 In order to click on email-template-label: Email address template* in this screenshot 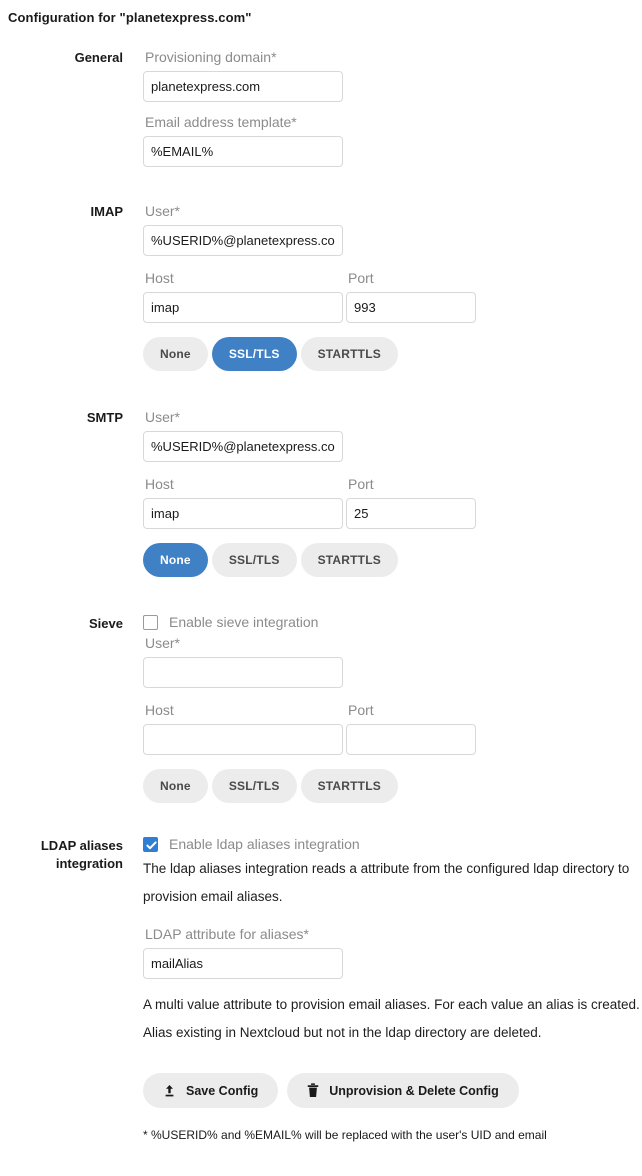, I will do `click(221, 122)`.